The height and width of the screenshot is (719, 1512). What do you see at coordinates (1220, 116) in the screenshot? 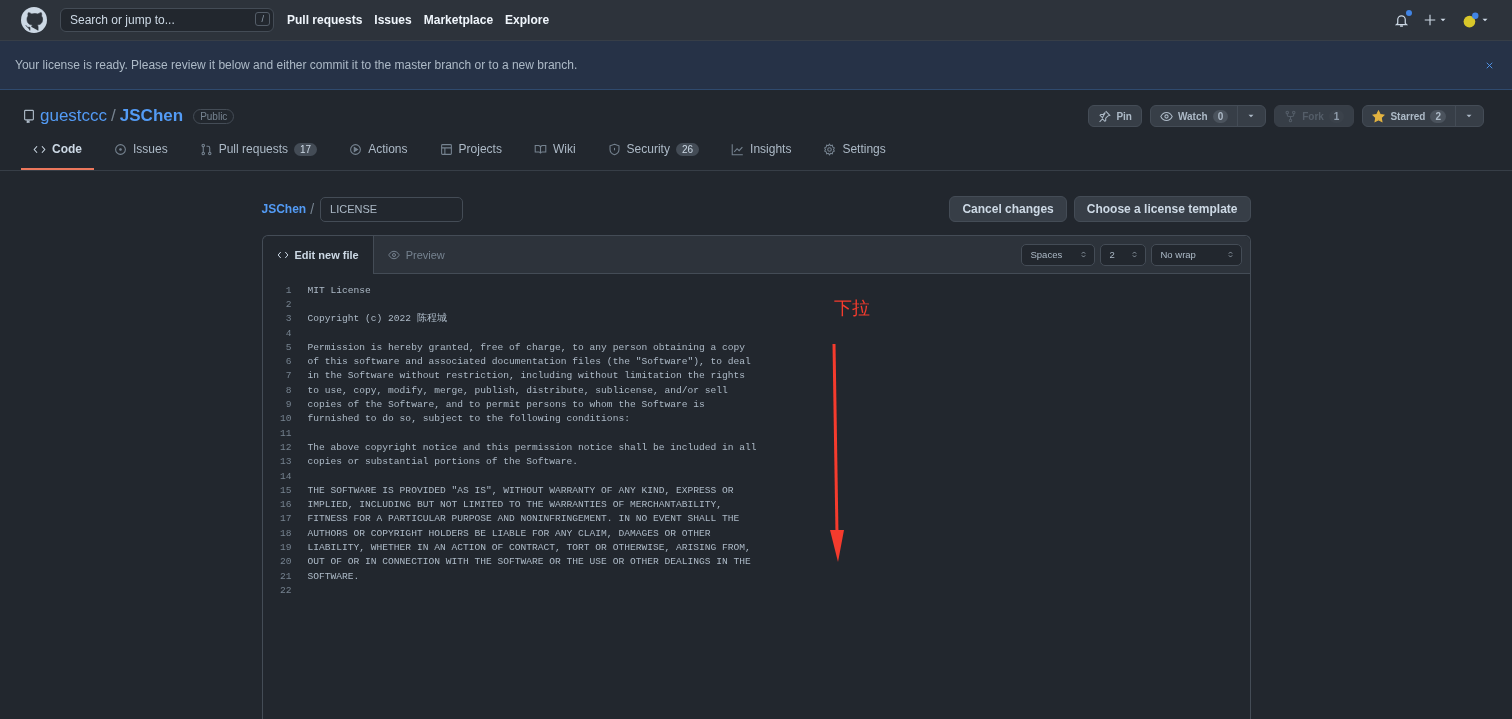
I see `counter: 0` at bounding box center [1220, 116].